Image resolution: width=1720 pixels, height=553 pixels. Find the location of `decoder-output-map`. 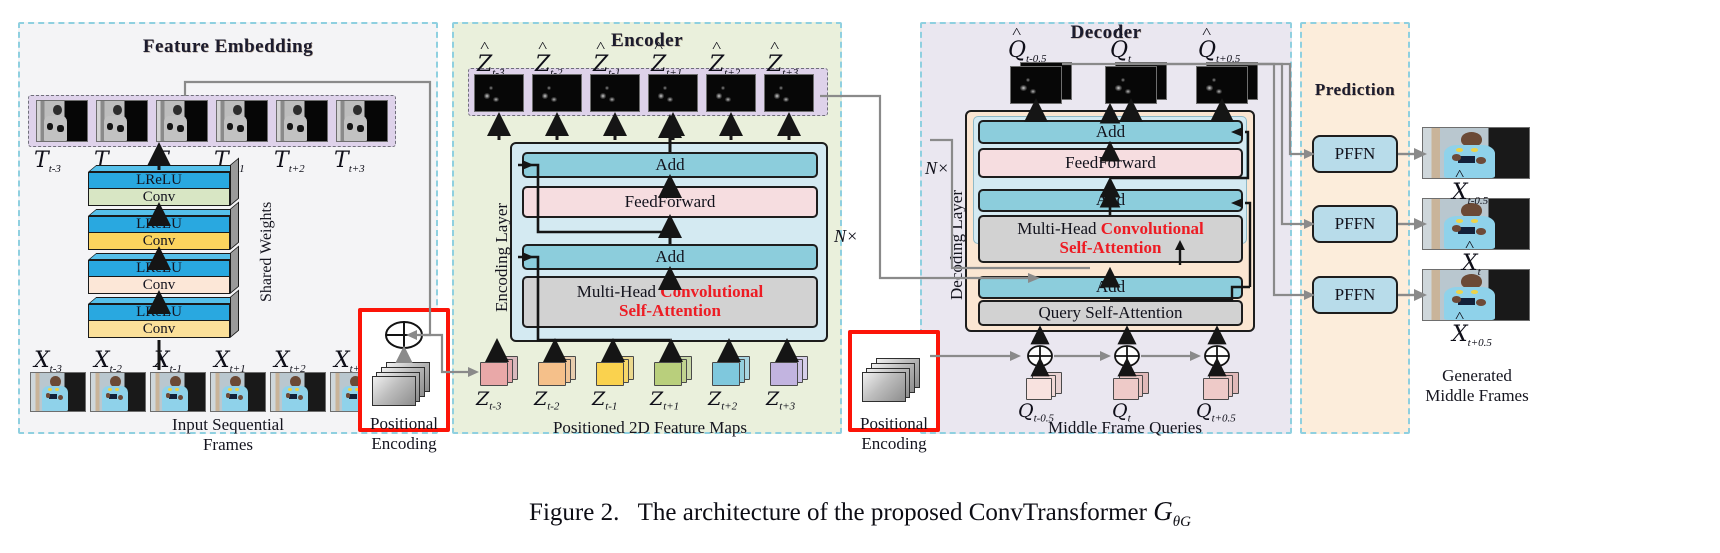

decoder-output-map is located at coordinates (1227, 83).